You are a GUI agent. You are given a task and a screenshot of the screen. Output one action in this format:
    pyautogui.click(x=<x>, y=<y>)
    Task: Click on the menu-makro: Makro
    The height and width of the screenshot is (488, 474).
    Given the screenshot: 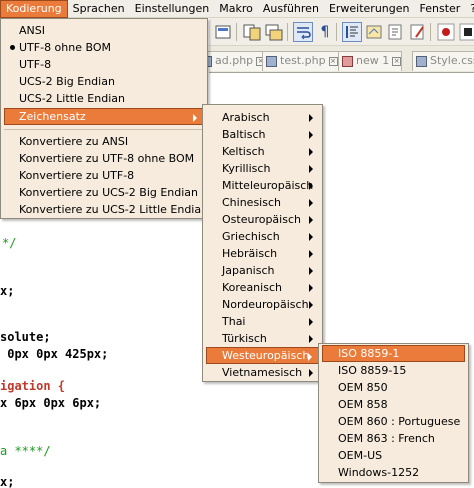 What is the action you would take?
    pyautogui.click(x=236, y=9)
    